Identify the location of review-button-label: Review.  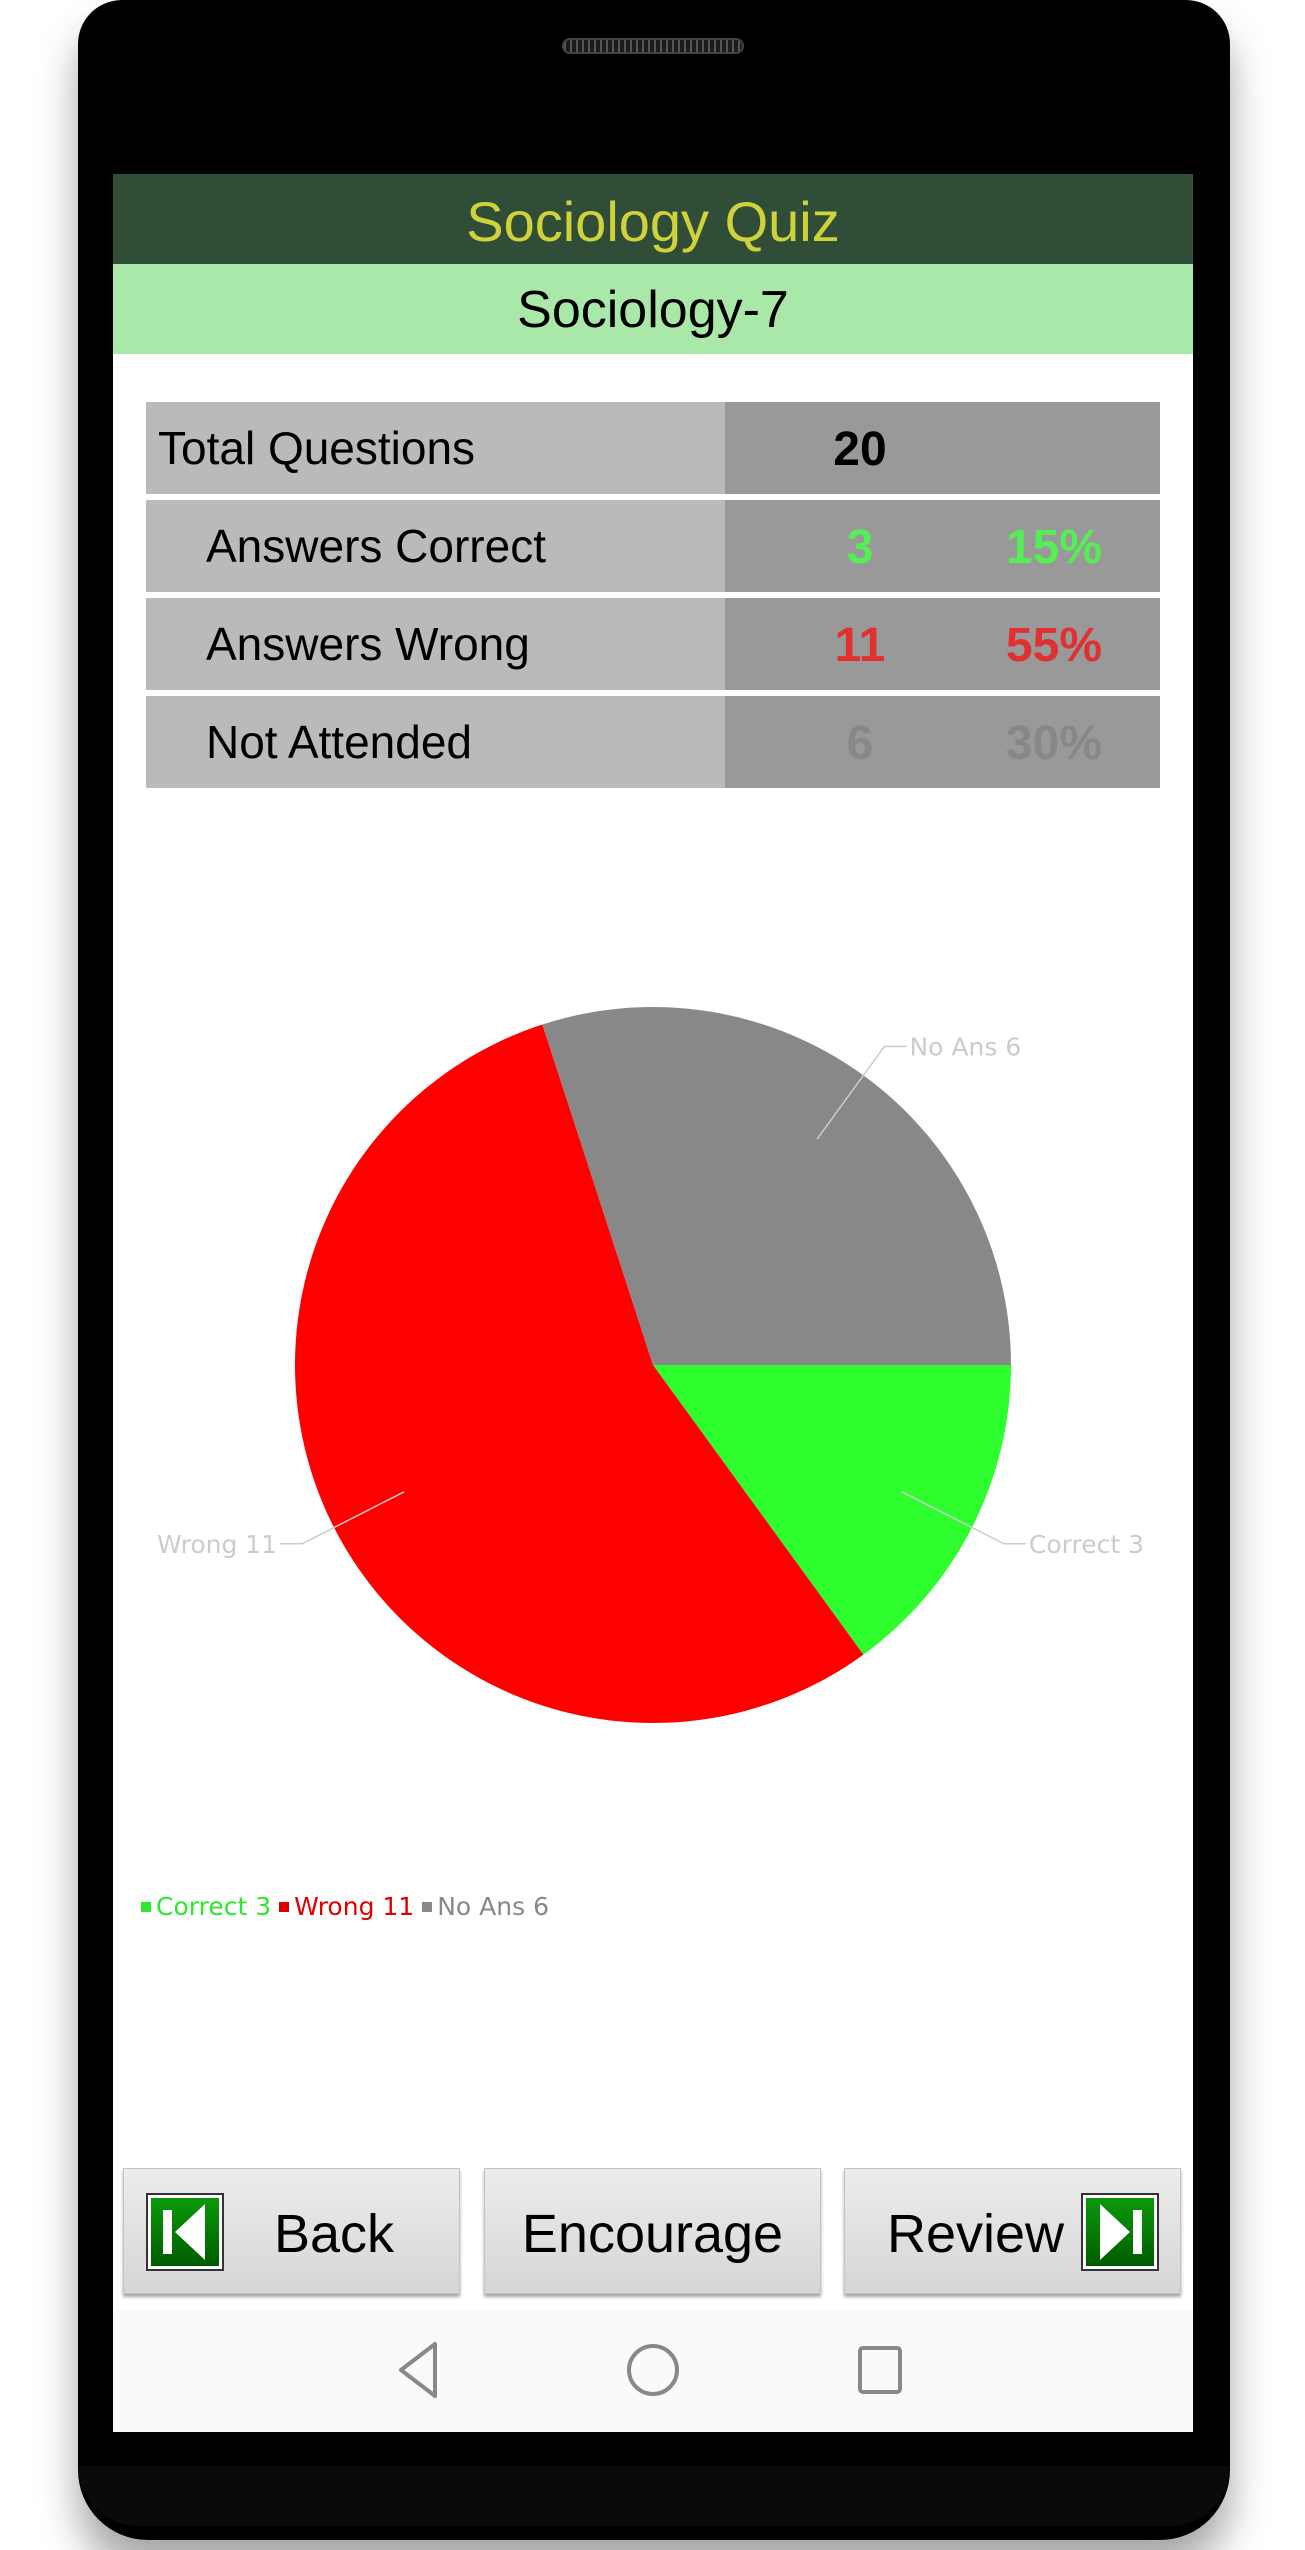
(976, 2234).